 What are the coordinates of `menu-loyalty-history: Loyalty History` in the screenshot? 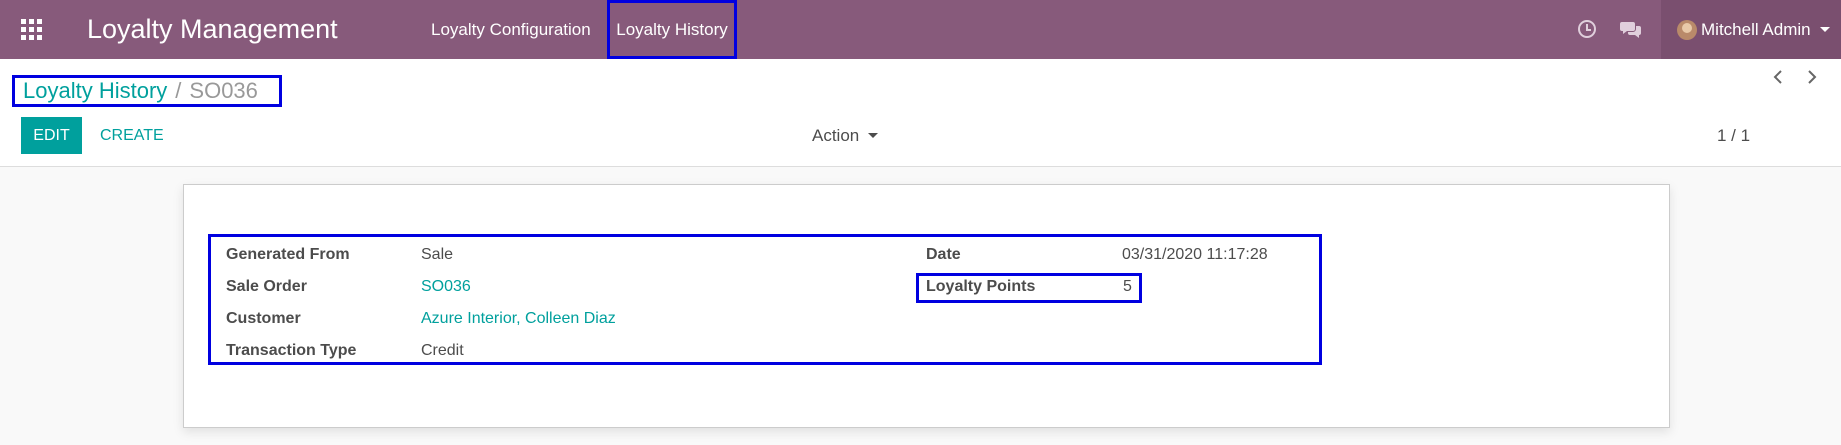 It's located at (672, 29).